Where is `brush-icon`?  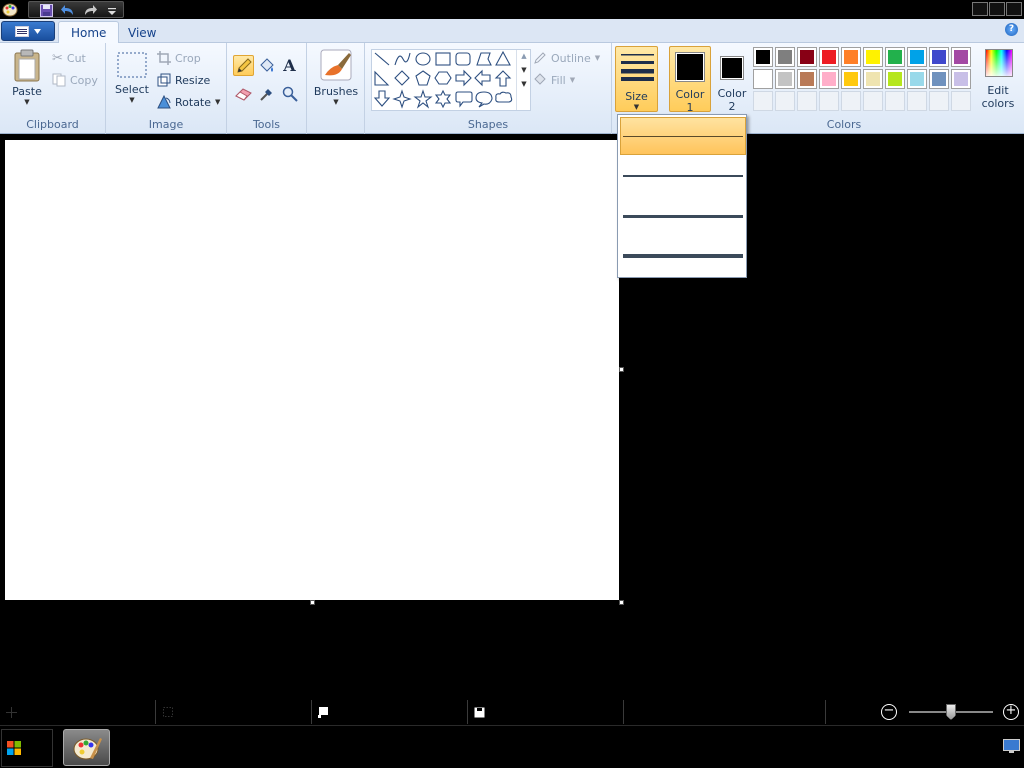
brush-icon is located at coordinates (336, 65).